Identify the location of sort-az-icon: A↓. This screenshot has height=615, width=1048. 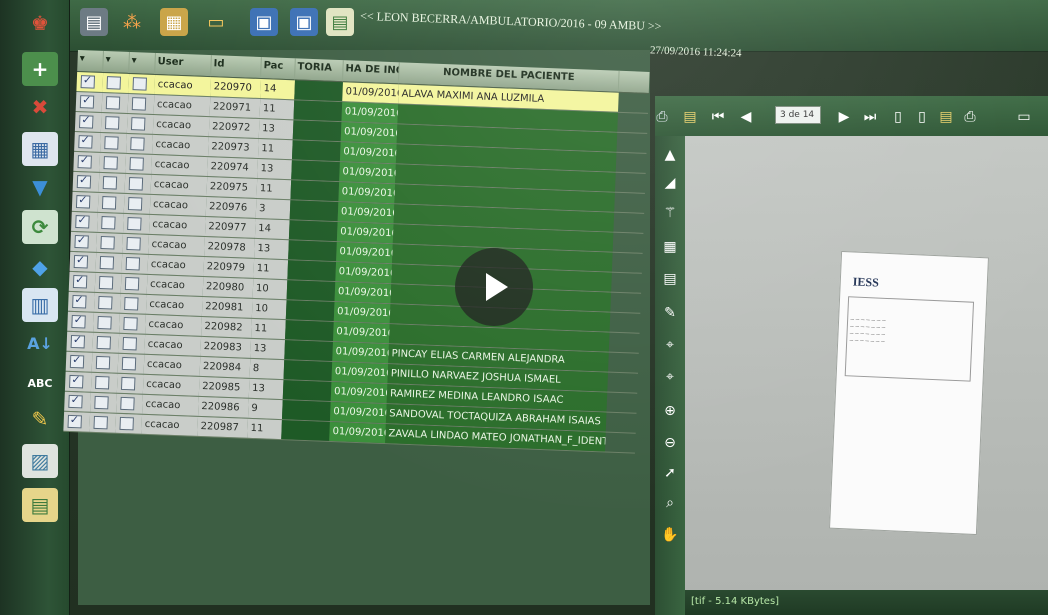
(40, 343).